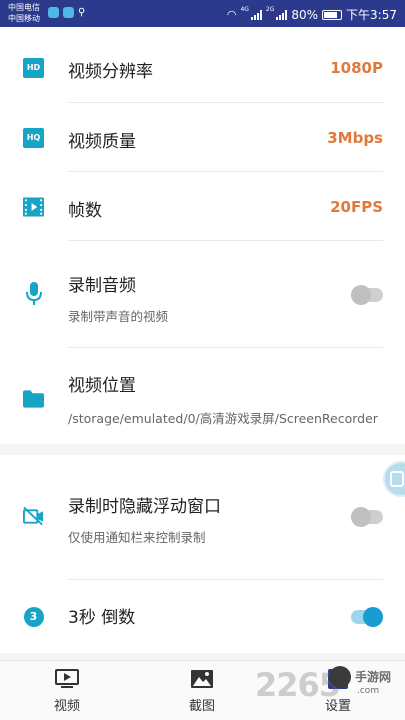  What do you see at coordinates (24, 18) in the screenshot?
I see `carrier-2: 中国移动` at bounding box center [24, 18].